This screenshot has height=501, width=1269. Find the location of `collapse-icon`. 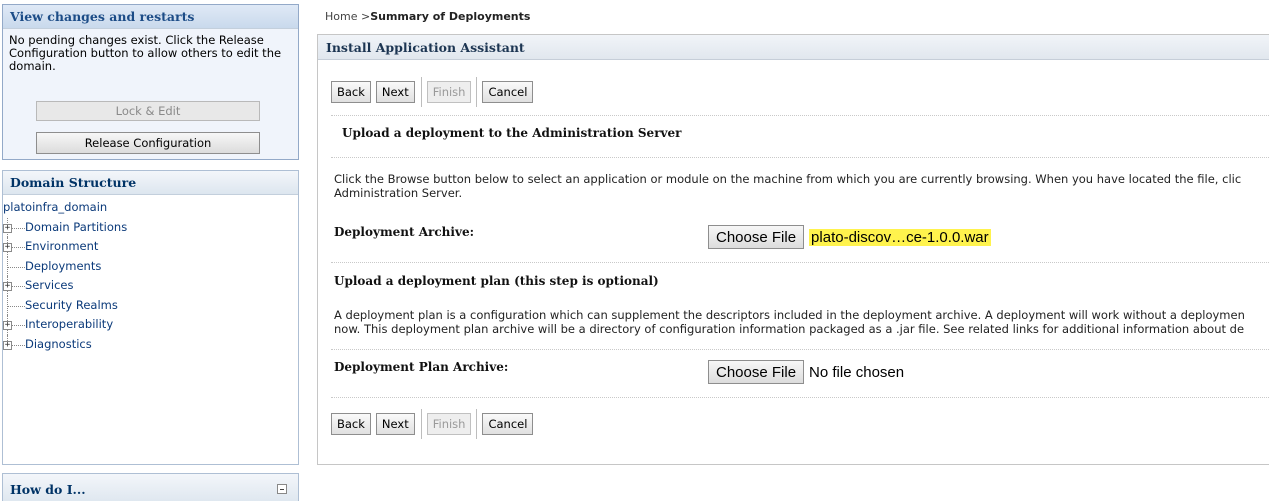

collapse-icon is located at coordinates (282, 489).